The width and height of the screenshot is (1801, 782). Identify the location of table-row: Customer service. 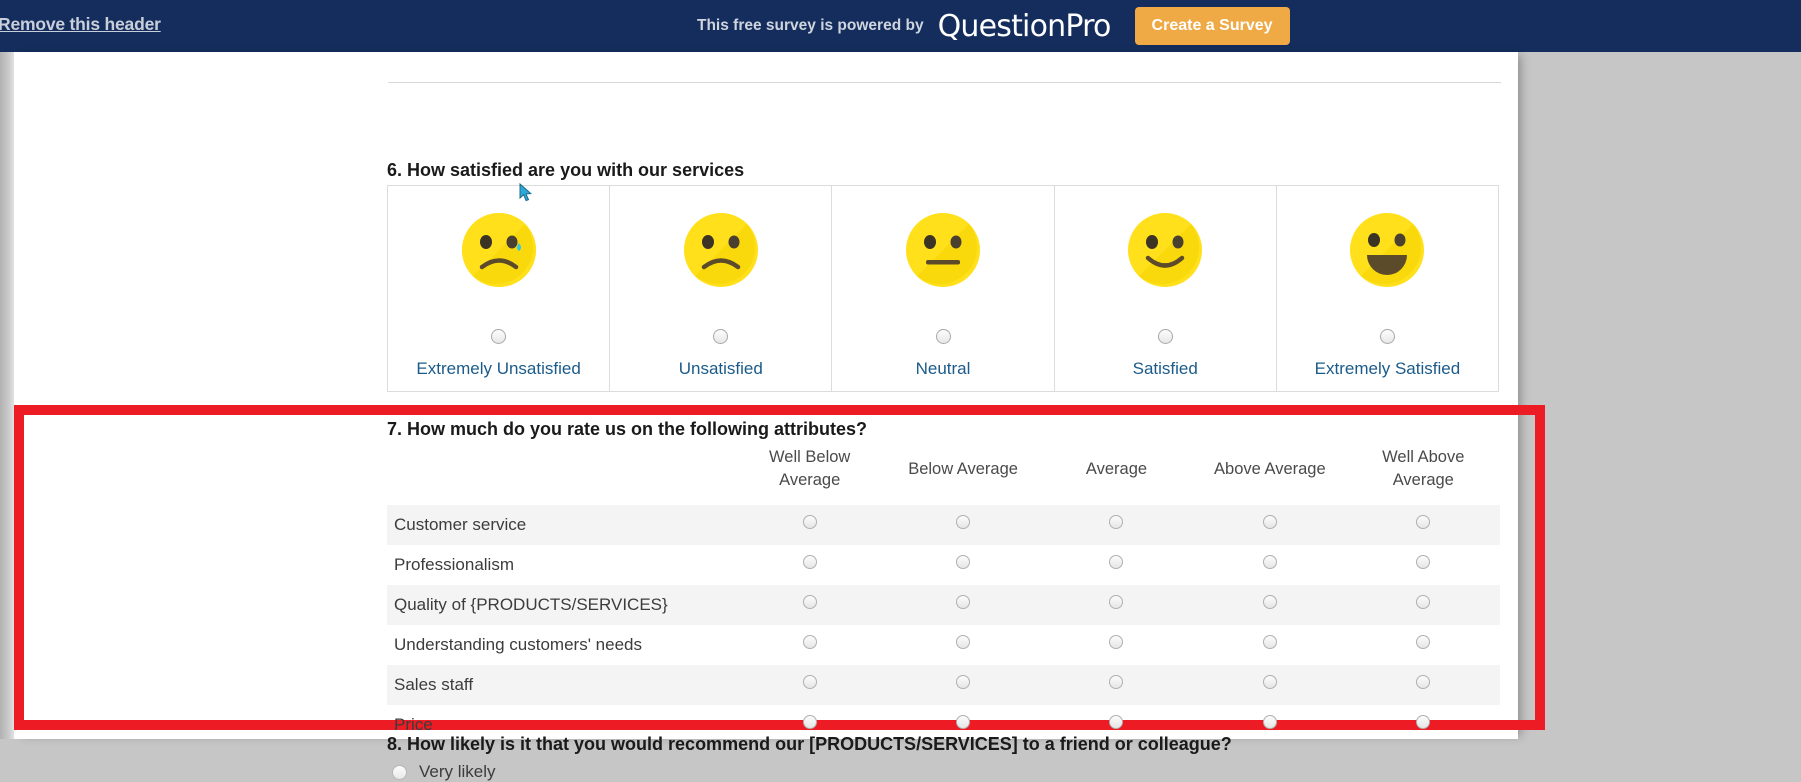
(943, 524).